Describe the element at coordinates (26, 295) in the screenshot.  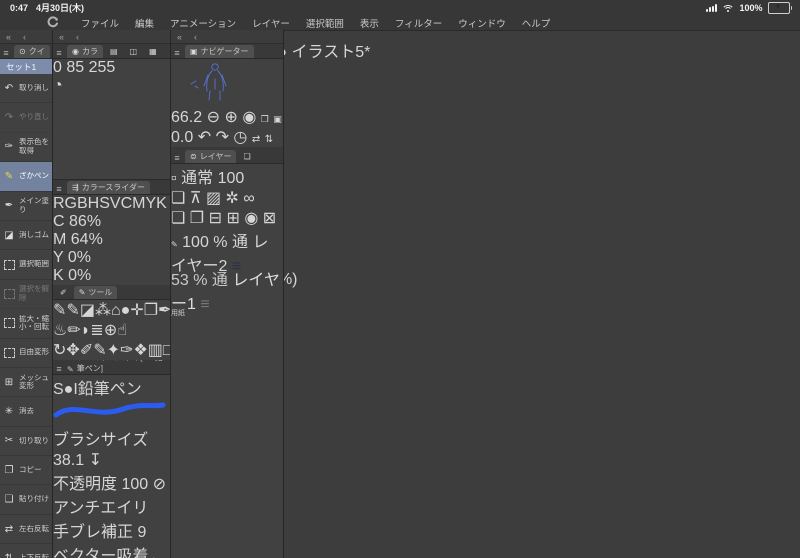
I see `quick-access-item: 選択を解除` at that location.